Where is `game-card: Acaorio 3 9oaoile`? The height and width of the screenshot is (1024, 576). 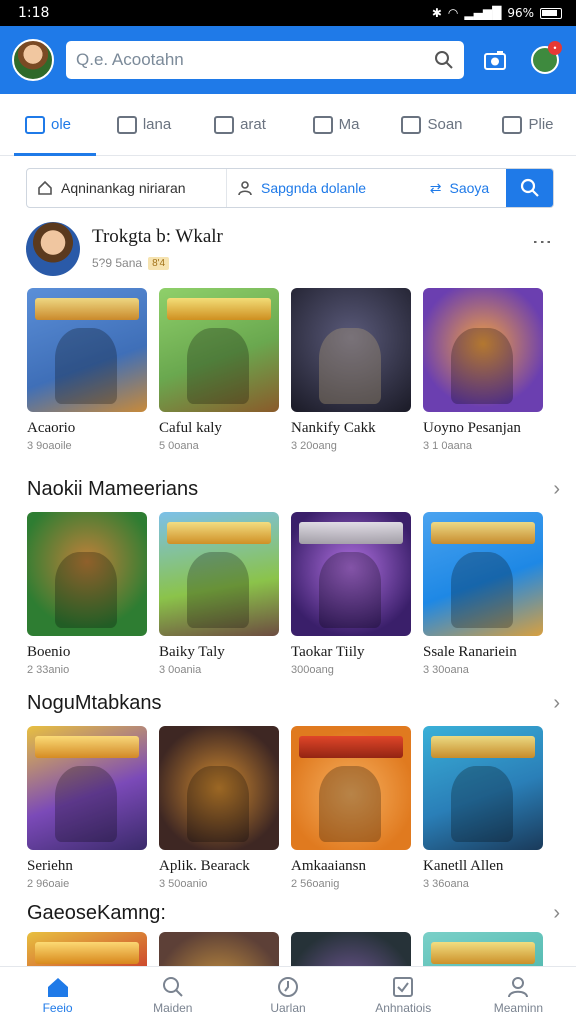 game-card: Acaorio 3 9oaoile is located at coordinates (87, 370).